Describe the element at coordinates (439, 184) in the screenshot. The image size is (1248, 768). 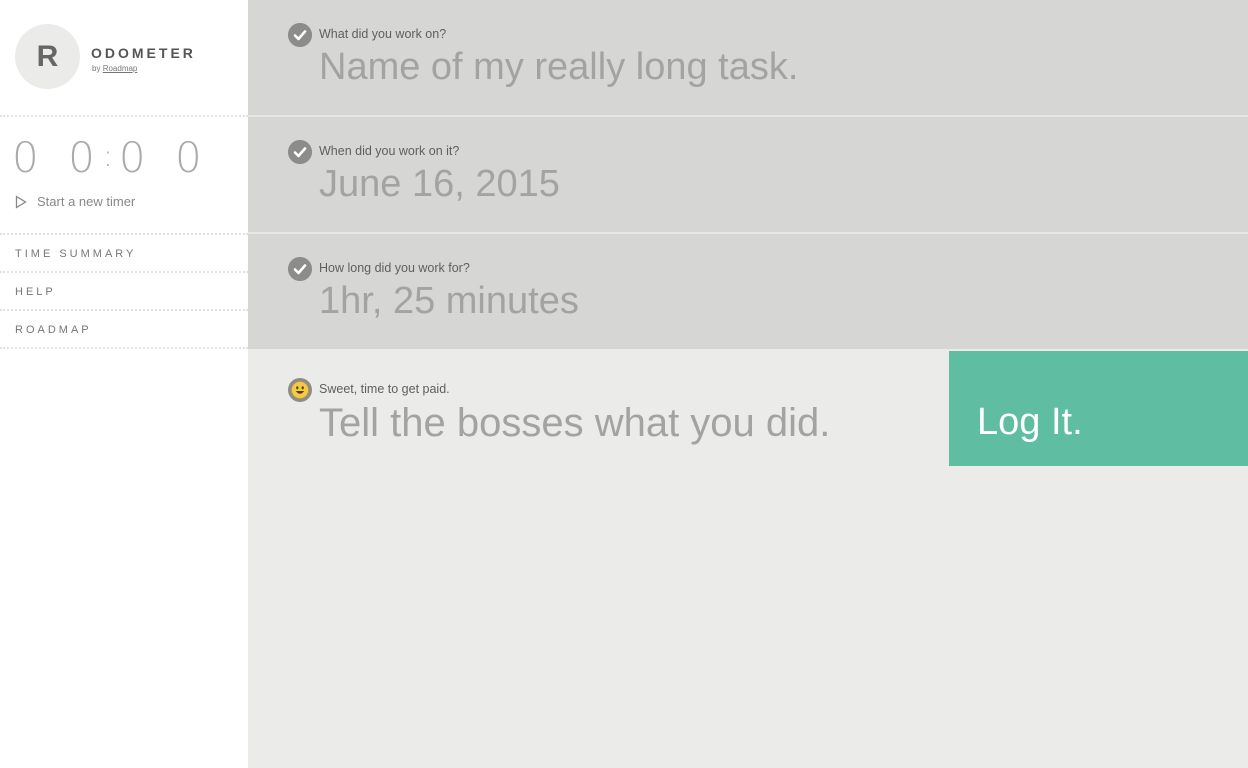
I see `date-field: June 16, 2015` at that location.